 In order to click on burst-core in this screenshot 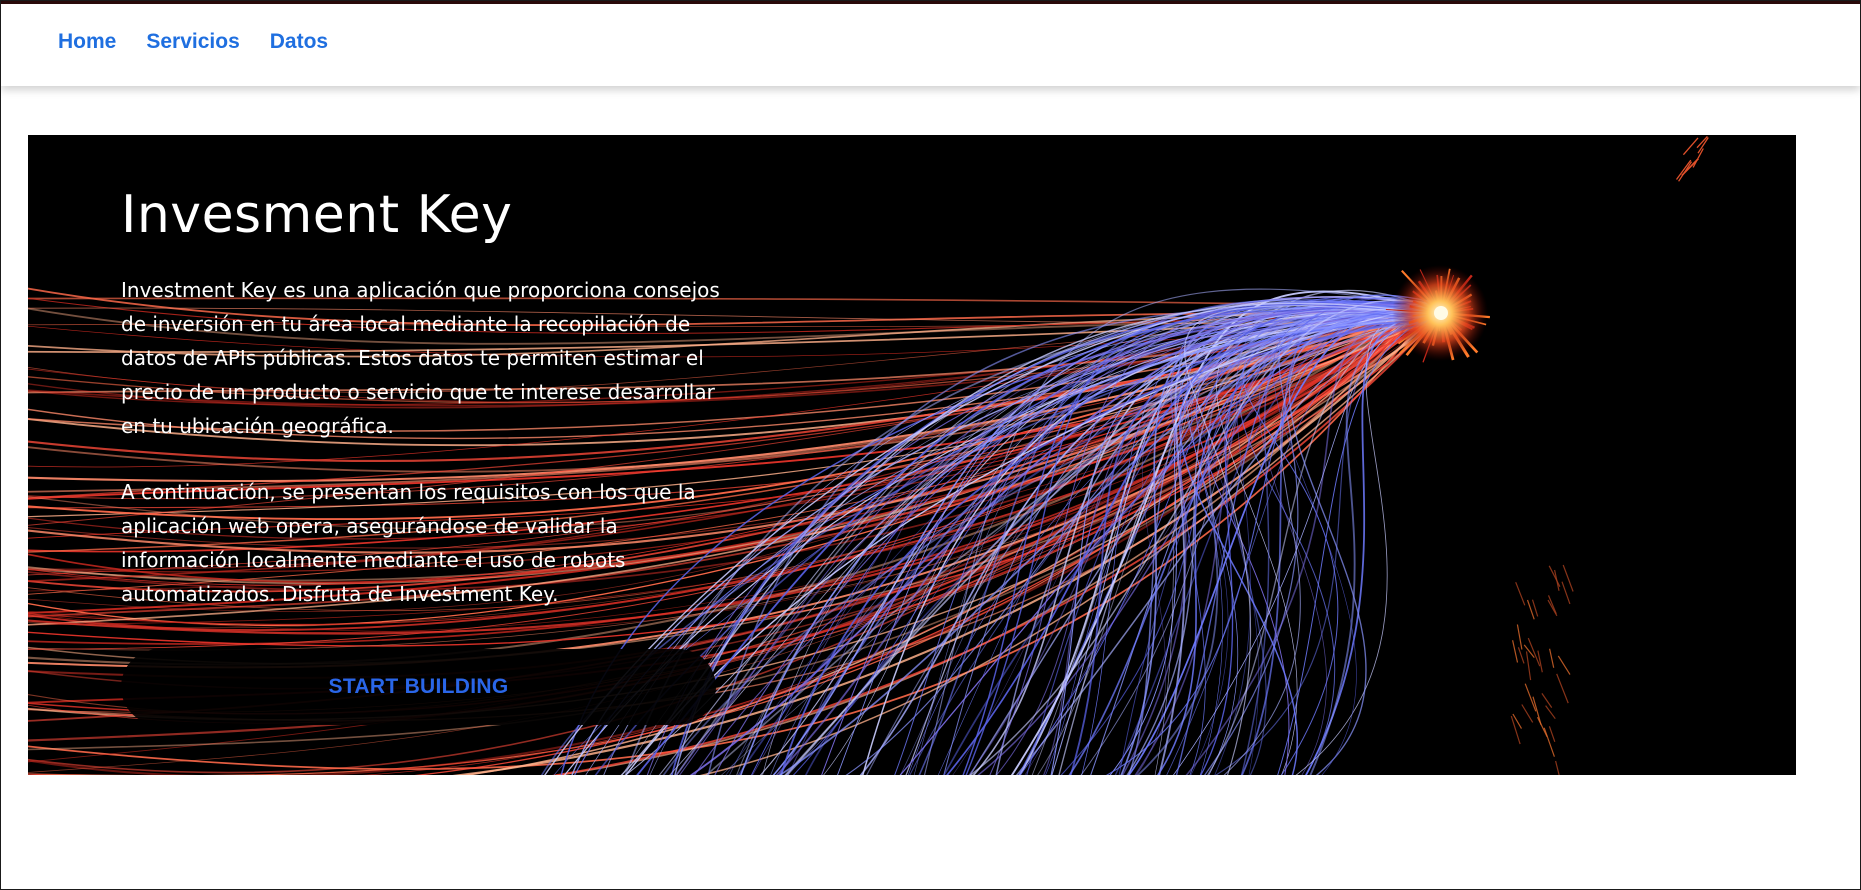, I will do `click(1441, 313)`.